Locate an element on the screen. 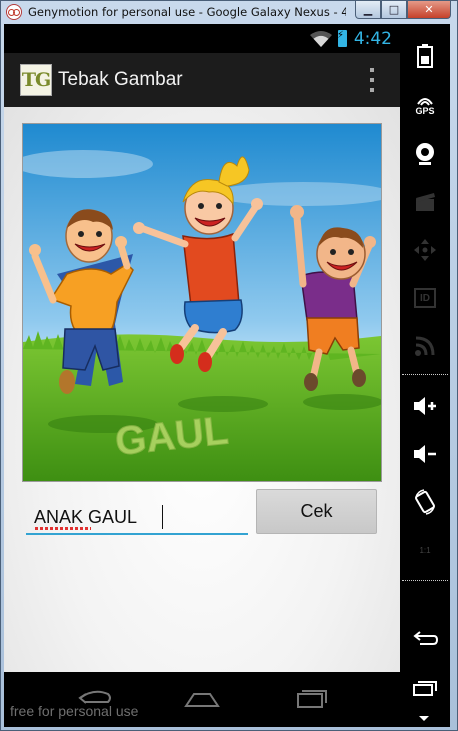  rss-icon is located at coordinates (425, 346).